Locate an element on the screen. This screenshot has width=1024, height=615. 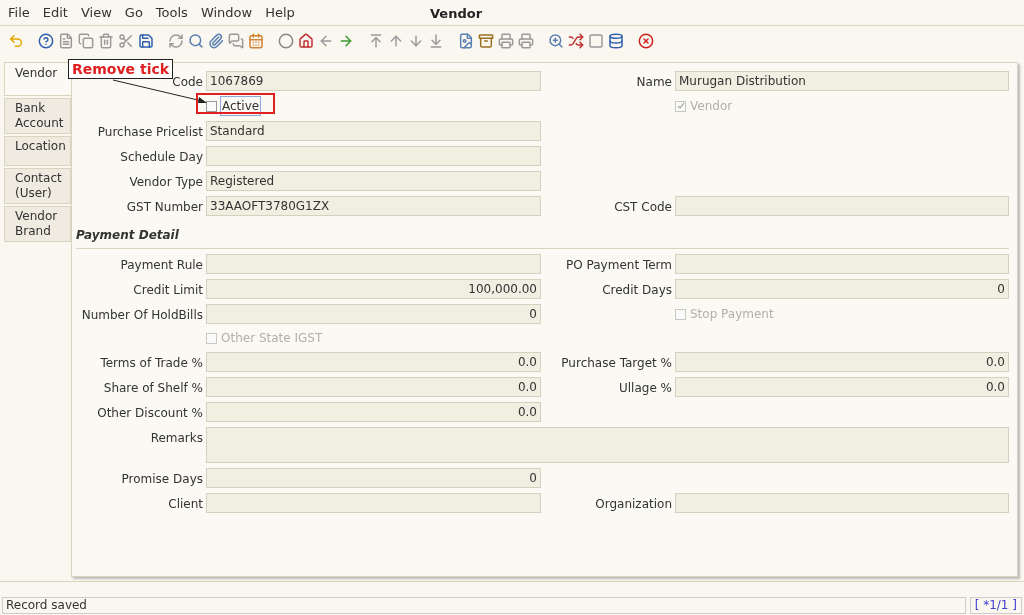
input-field: Murugan Distribution is located at coordinates (842, 81).